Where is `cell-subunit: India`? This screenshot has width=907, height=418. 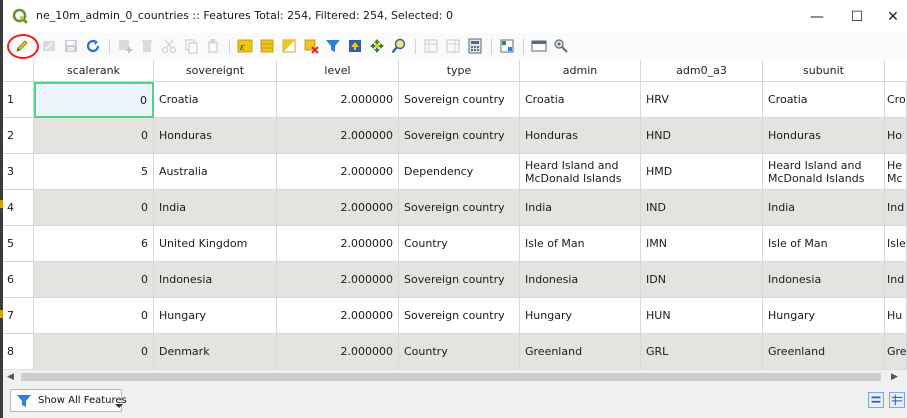 cell-subunit: India is located at coordinates (824, 208).